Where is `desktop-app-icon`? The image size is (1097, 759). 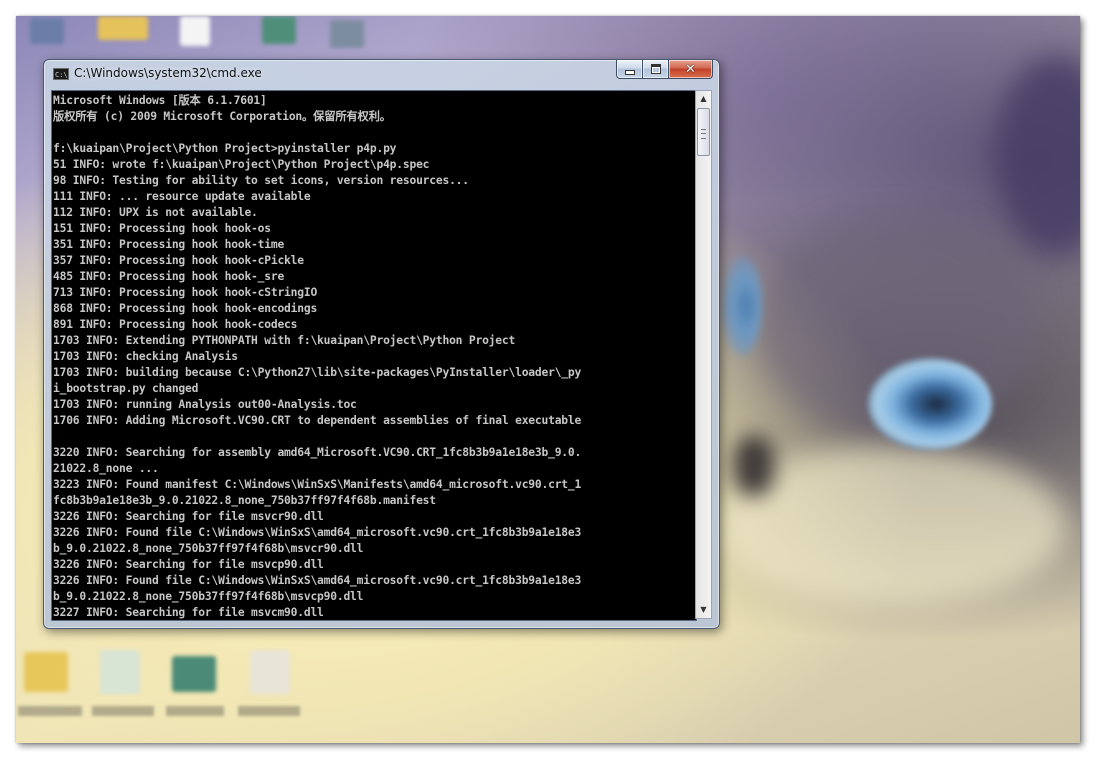
desktop-app-icon is located at coordinates (347, 34).